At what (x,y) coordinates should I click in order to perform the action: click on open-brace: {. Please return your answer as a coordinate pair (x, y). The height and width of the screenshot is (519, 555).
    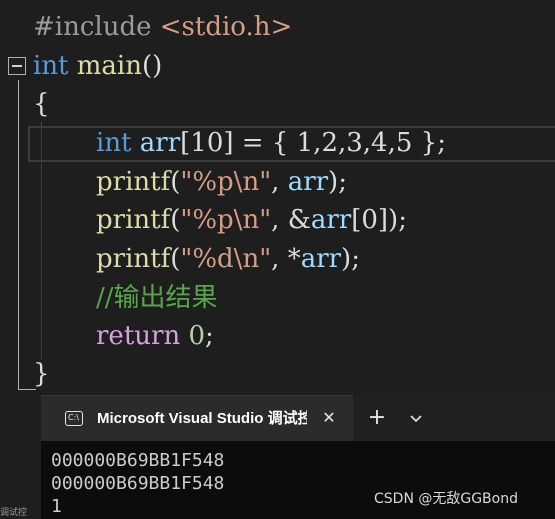
    Looking at the image, I should click on (41, 104).